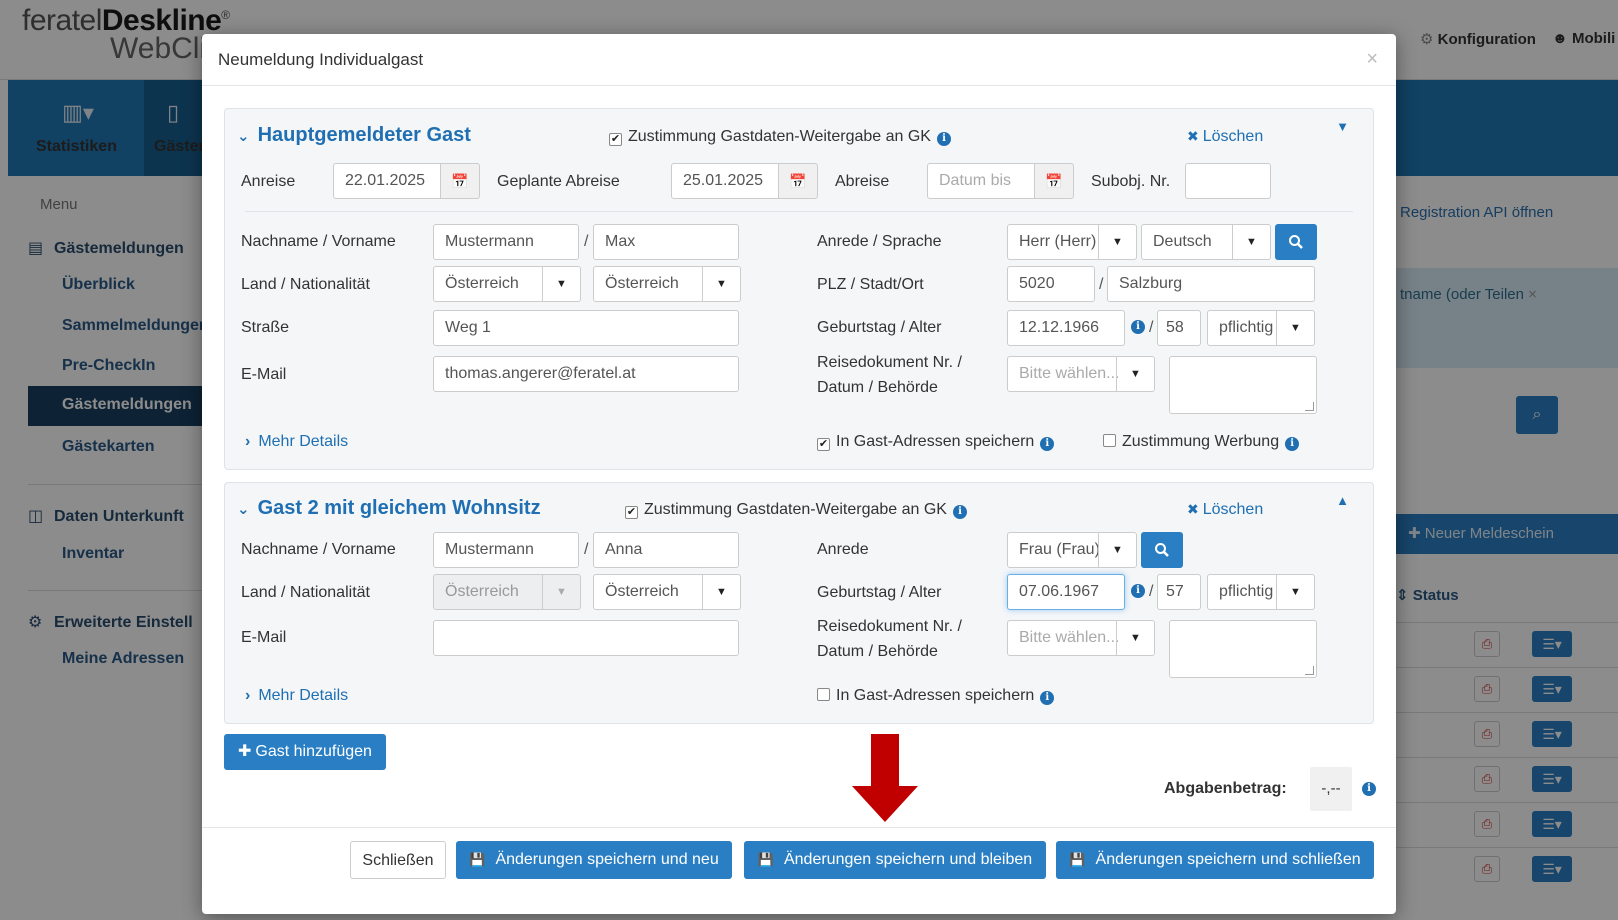  What do you see at coordinates (1066, 328) in the screenshot?
I see `birthday-input: 12.12.1966` at bounding box center [1066, 328].